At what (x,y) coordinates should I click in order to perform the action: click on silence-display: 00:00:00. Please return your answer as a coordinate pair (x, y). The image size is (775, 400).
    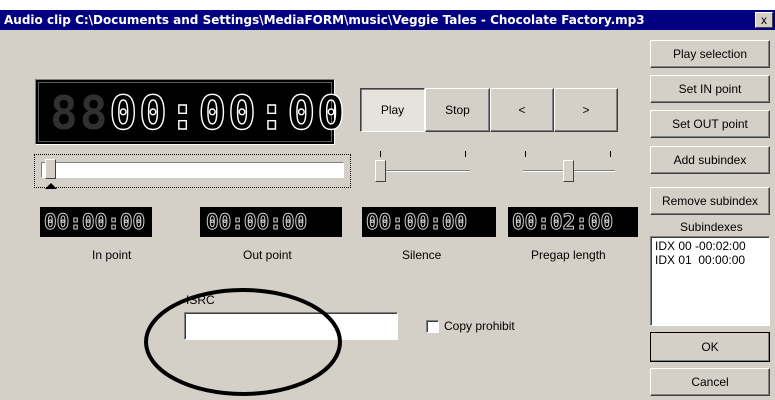
    Looking at the image, I should click on (429, 222).